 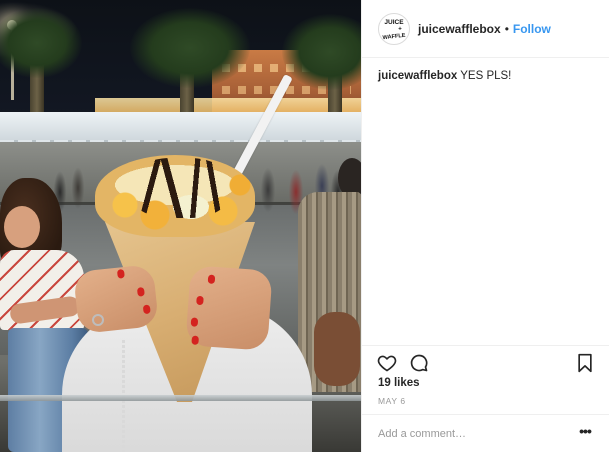 I want to click on chocolate-drizzle, so click(x=180, y=188).